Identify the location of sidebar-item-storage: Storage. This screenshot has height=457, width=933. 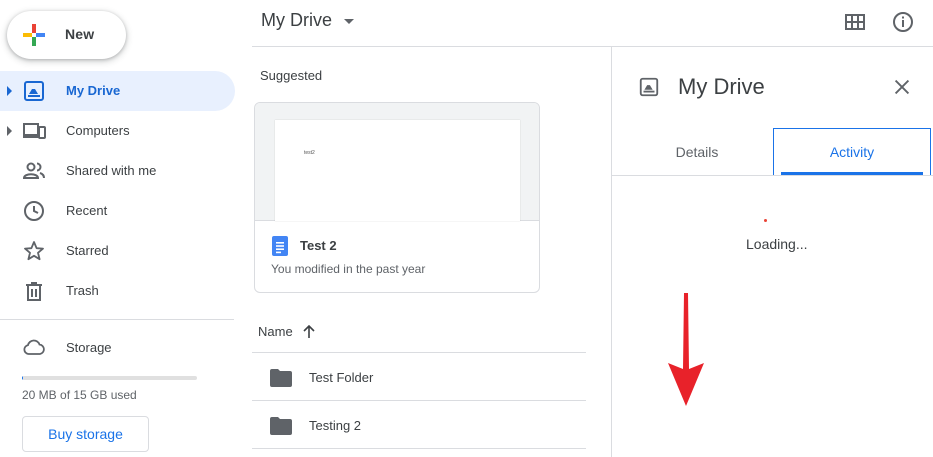
(117, 348).